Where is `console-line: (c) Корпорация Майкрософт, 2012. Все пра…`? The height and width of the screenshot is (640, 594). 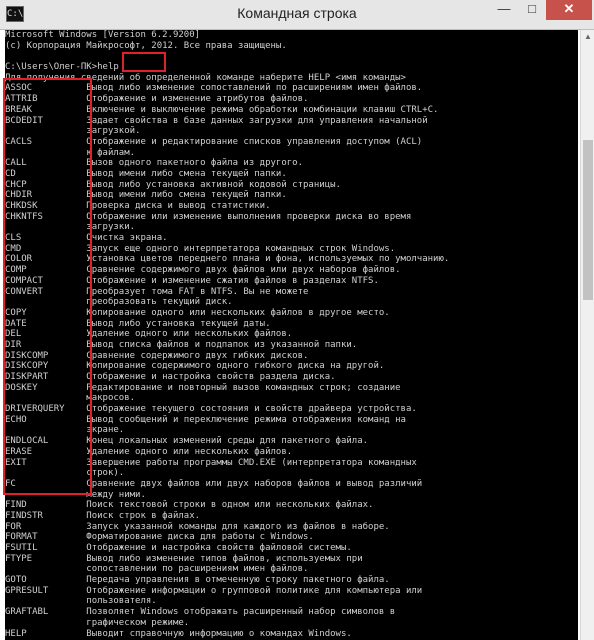
console-line: (c) Корпорация Майкрософт, 2012. Все пра… is located at coordinates (146, 45).